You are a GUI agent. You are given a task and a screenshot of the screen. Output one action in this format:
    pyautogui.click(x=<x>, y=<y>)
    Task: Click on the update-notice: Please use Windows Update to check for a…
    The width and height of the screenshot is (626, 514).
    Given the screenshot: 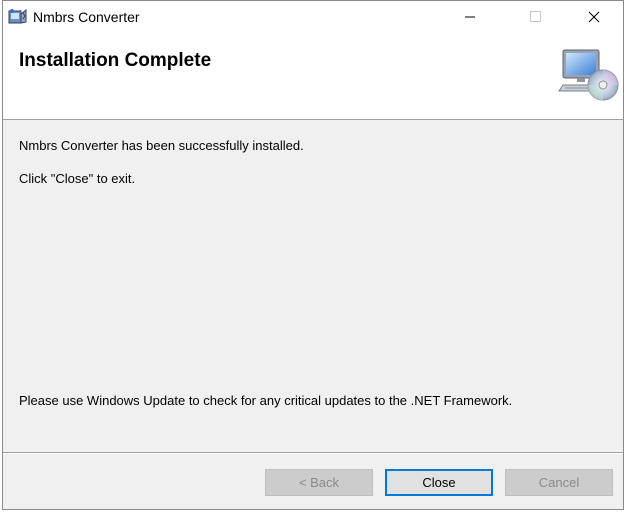 What is the action you would take?
    pyautogui.click(x=266, y=400)
    